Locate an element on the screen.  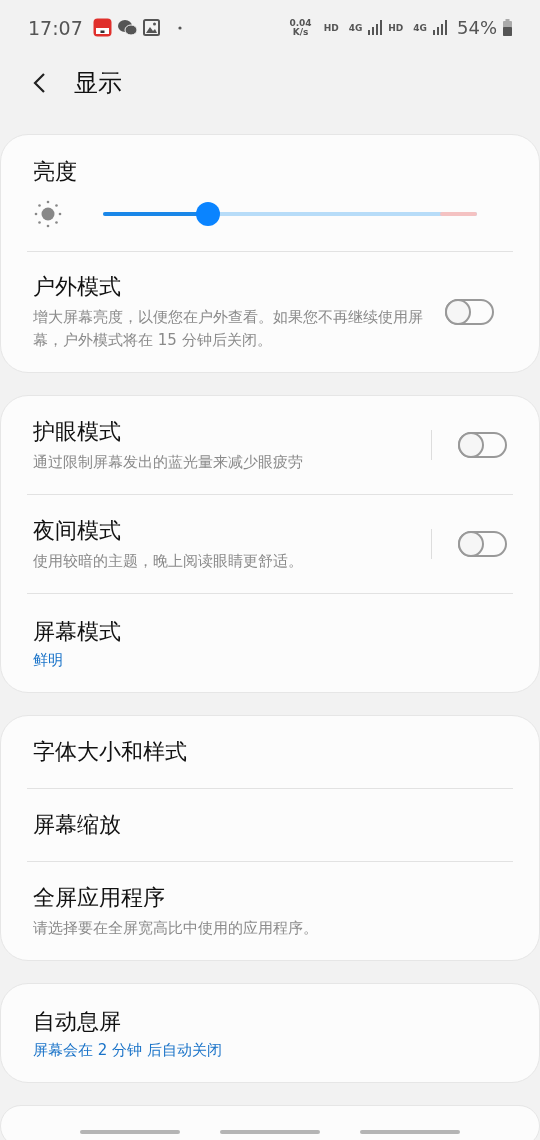
setting-title: 字体大小和样式 is located at coordinates (110, 752).